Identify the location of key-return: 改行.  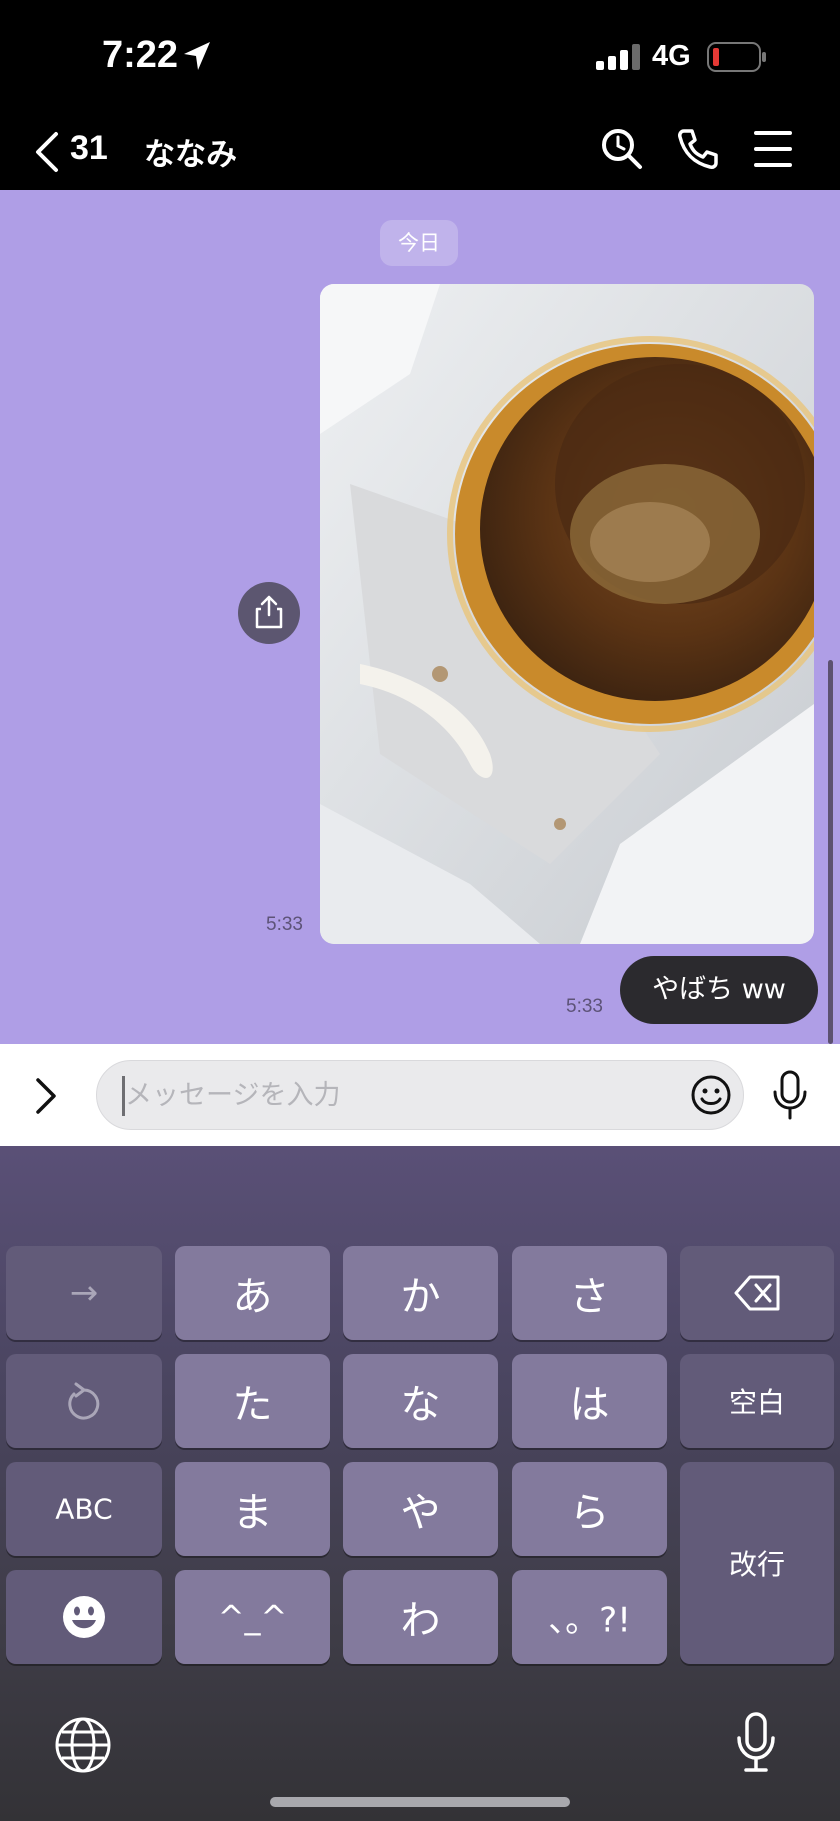
(757, 1563).